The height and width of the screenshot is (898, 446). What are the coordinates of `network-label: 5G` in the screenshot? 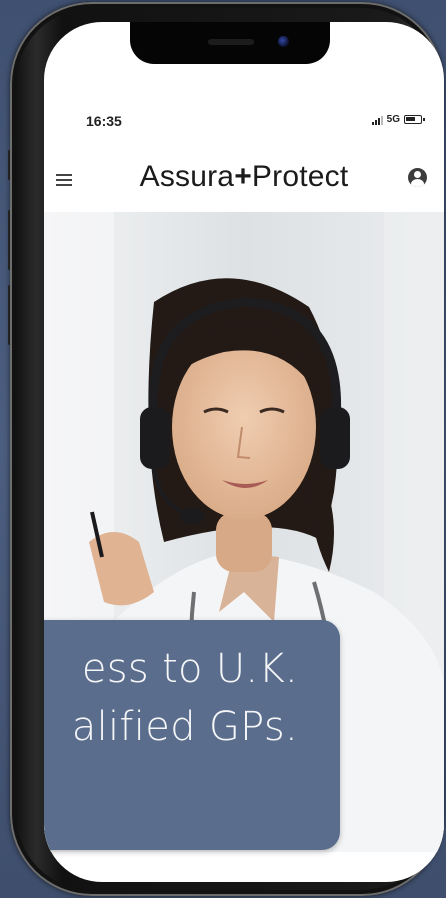 It's located at (393, 119).